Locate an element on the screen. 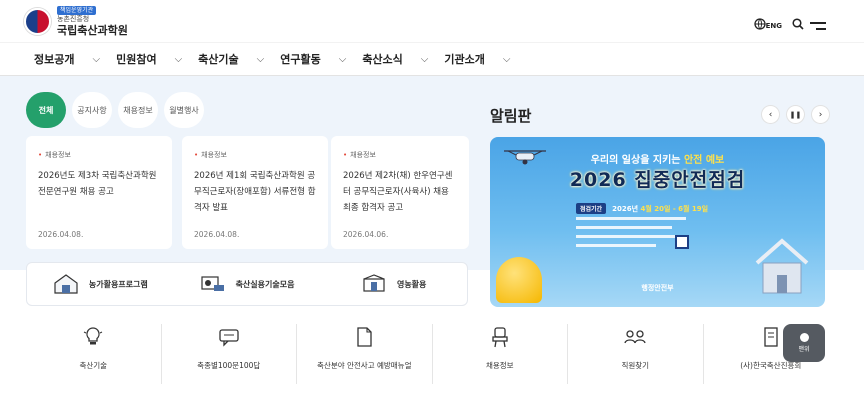  service-find-staff: 직원찾기 is located at coordinates (635, 354).